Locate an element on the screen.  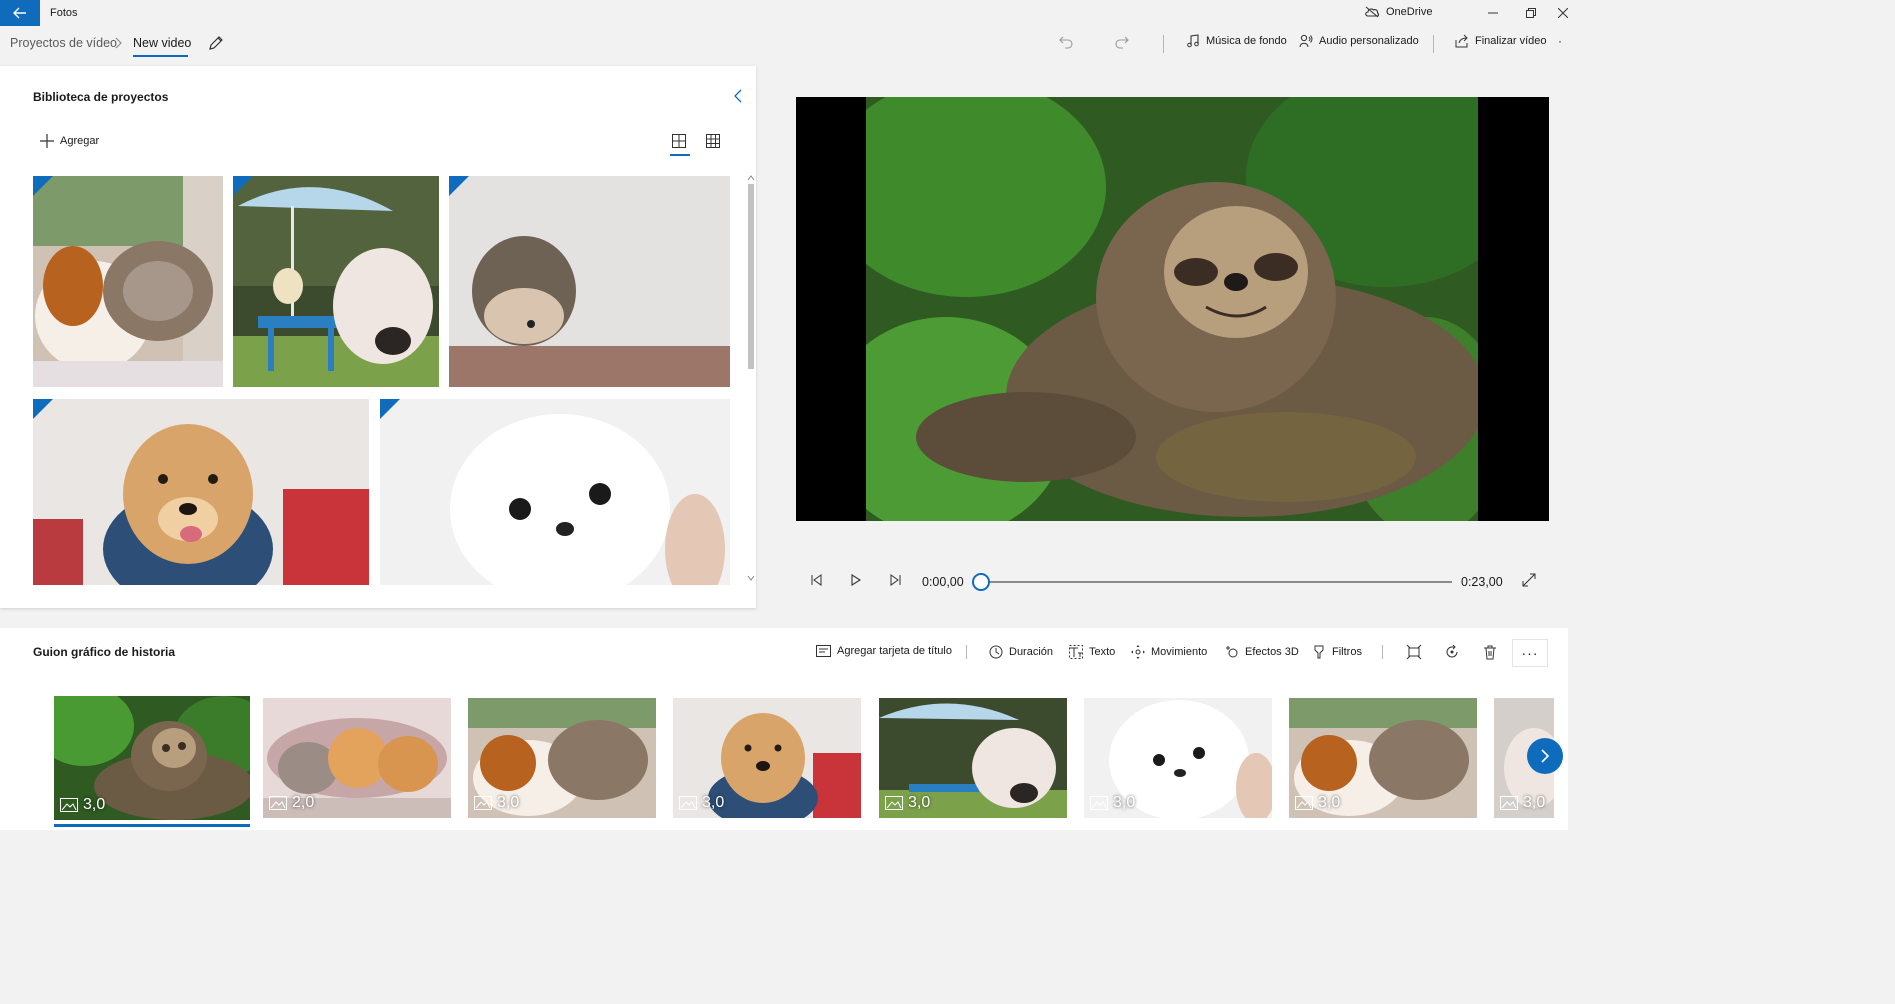
library-thumbnail-piglet is located at coordinates (336, 281).